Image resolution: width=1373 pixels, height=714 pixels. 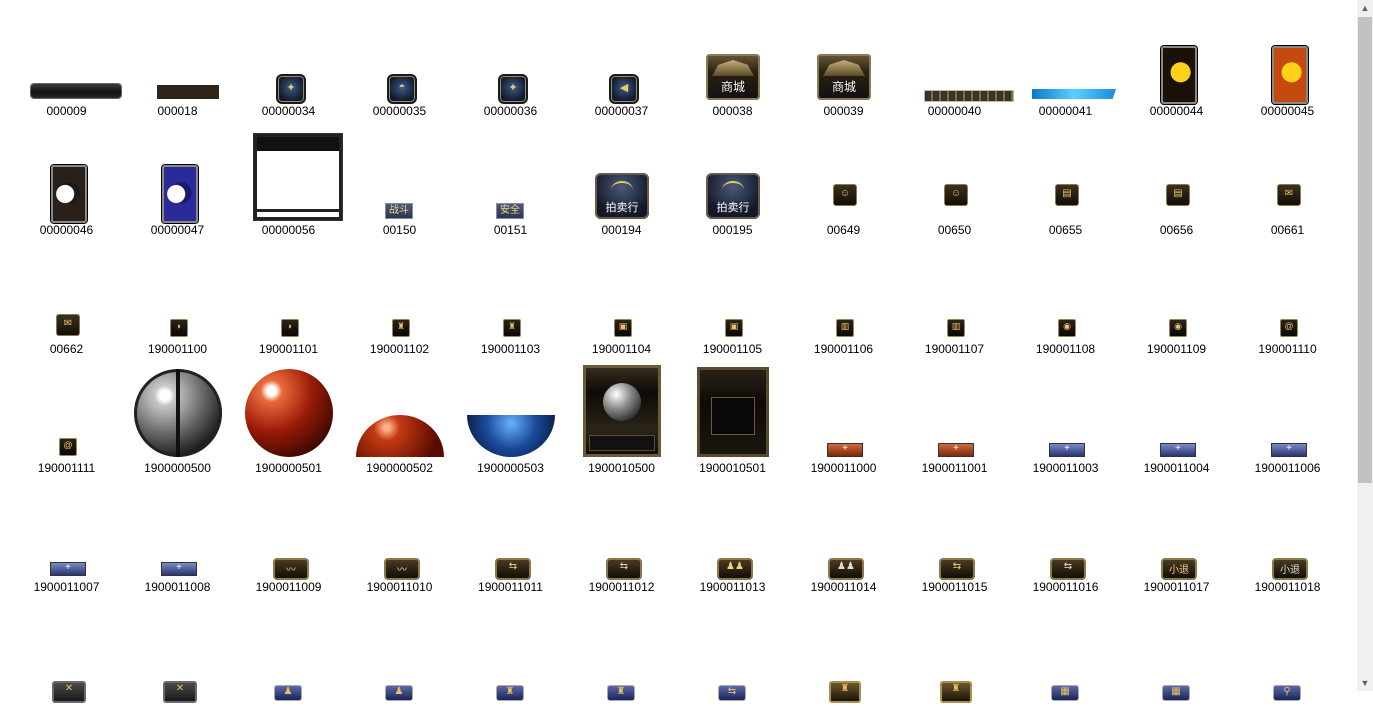 What do you see at coordinates (843, 416) in the screenshot?
I see `file-item: +1900011000` at bounding box center [843, 416].